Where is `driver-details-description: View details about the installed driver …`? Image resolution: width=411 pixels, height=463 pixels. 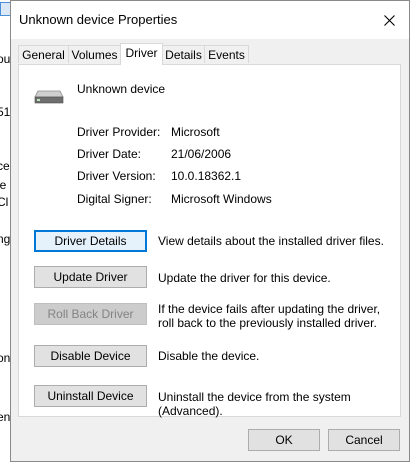
driver-details-description: View details about the installed driver … is located at coordinates (271, 241).